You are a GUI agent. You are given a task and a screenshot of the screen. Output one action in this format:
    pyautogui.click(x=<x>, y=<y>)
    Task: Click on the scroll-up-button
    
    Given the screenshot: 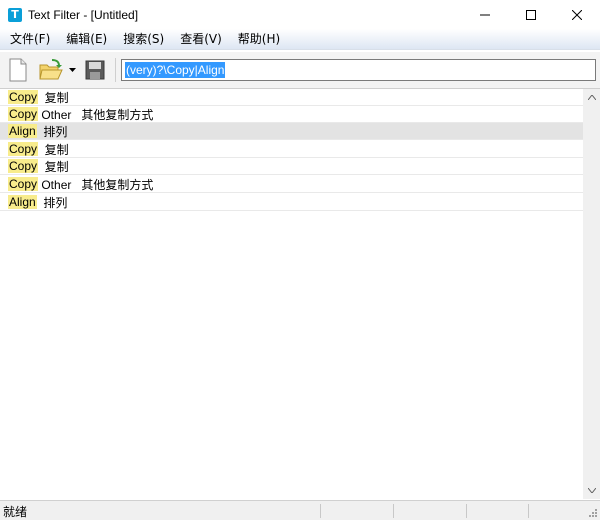 What is the action you would take?
    pyautogui.click(x=591, y=97)
    